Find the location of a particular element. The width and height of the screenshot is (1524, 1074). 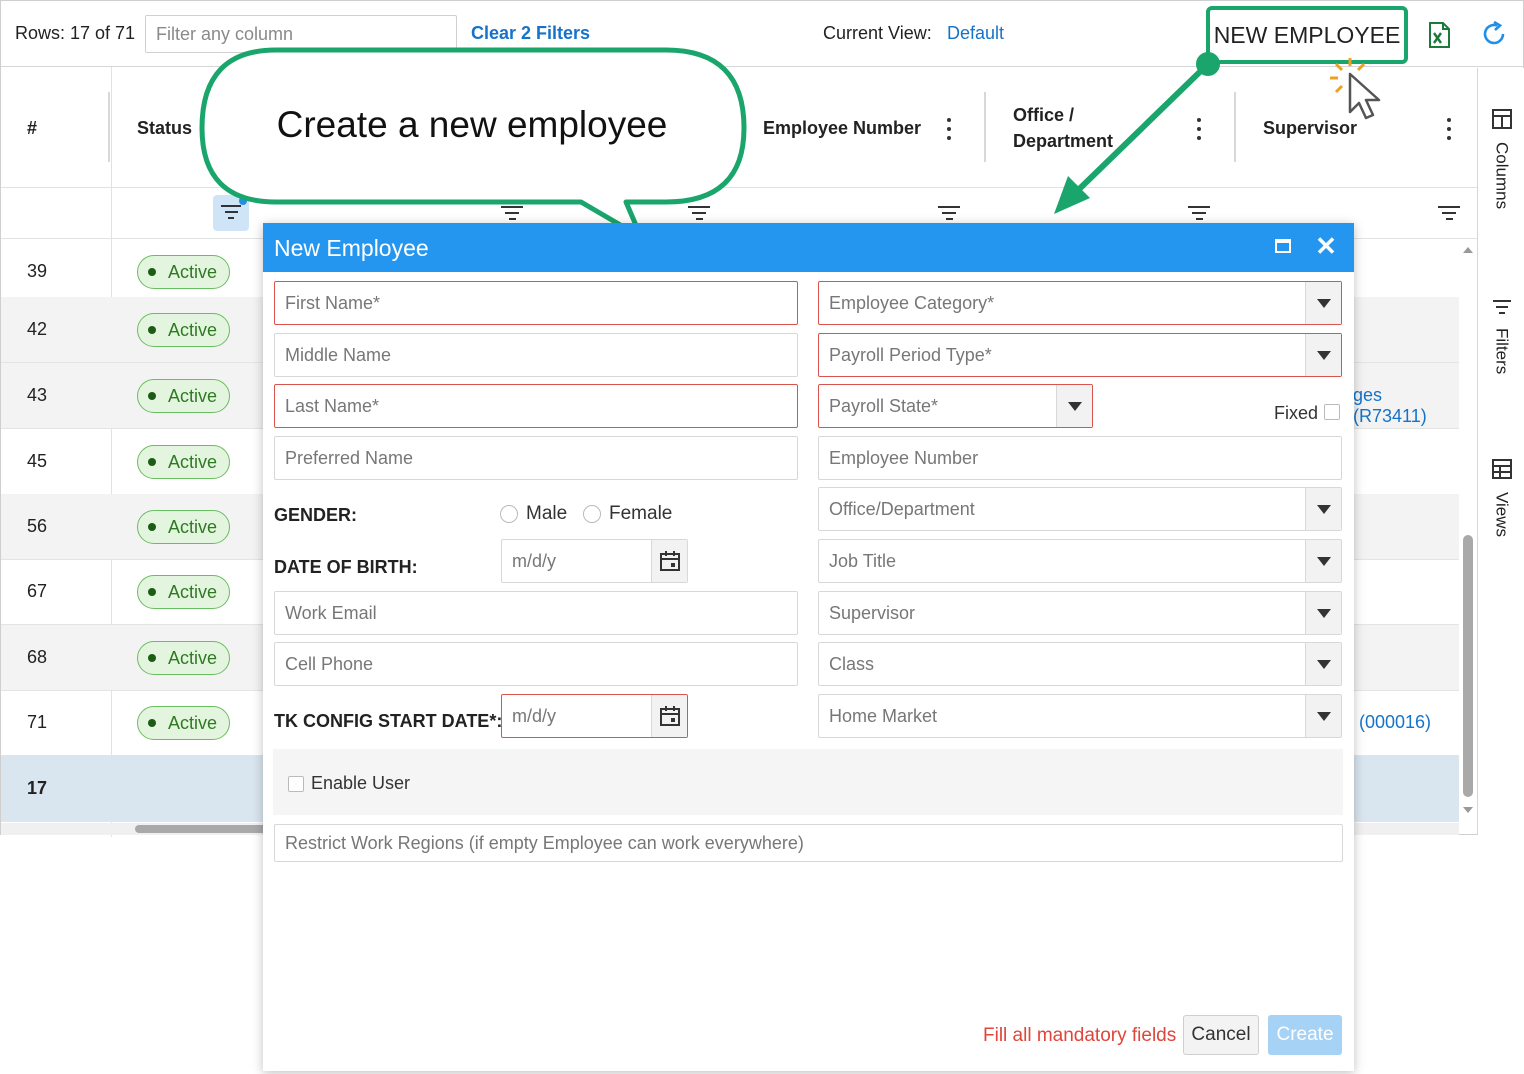

office-department-select: Office/Department is located at coordinates (1080, 509).